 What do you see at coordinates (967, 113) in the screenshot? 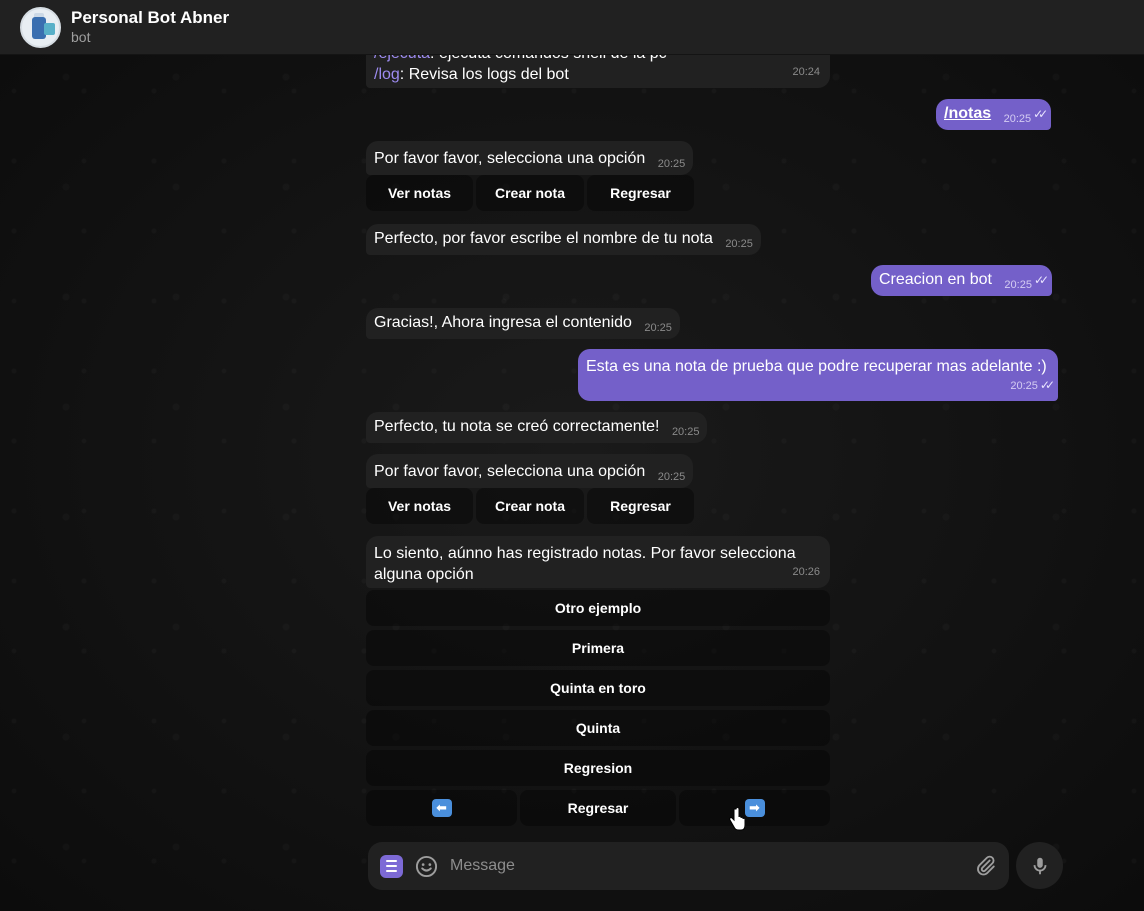
I see `command-link: /notas` at bounding box center [967, 113].